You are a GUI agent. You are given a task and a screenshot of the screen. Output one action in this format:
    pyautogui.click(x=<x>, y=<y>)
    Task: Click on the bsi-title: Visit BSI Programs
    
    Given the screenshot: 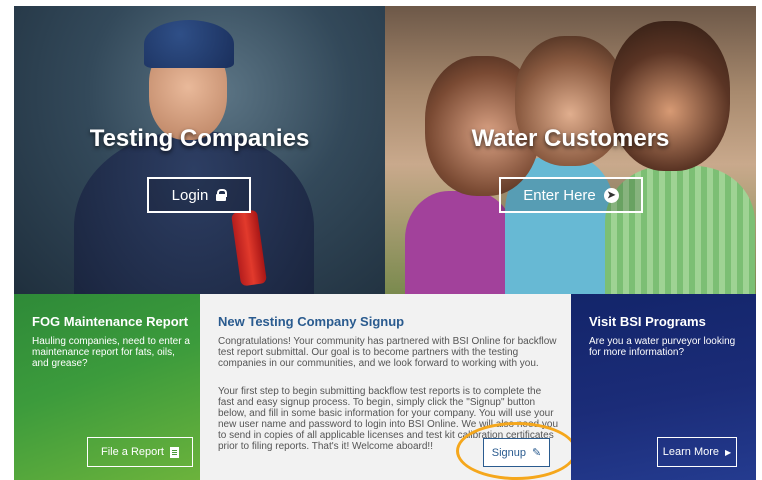 What is the action you would take?
    pyautogui.click(x=647, y=321)
    